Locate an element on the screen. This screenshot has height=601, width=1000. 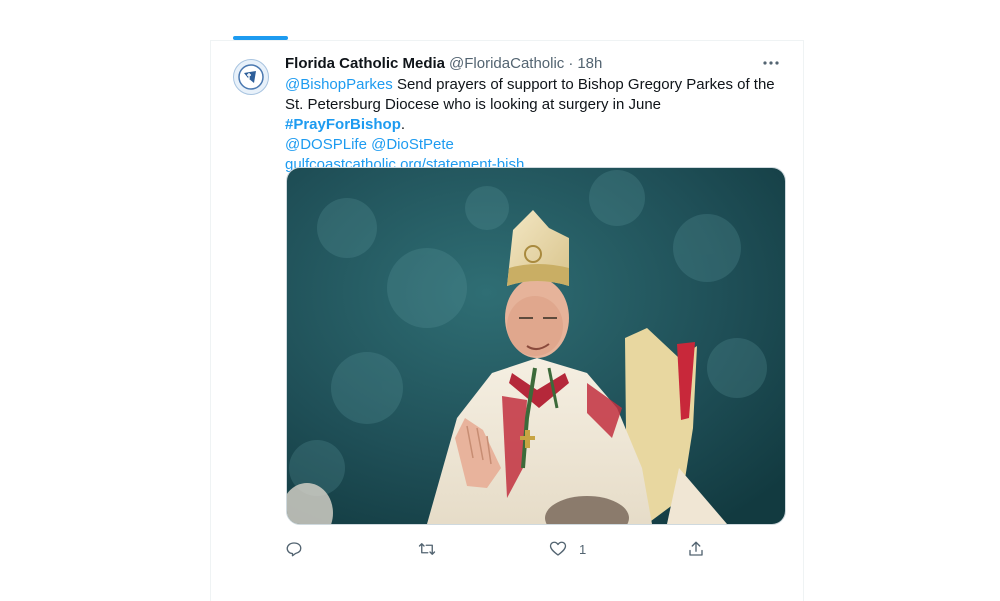
share-button is located at coordinates (696, 549).